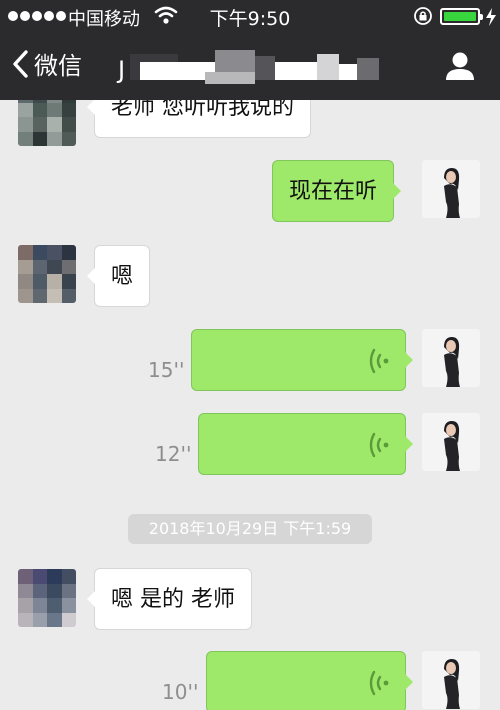 This screenshot has height=710, width=500. I want to click on message-text: 嗯, so click(122, 276).